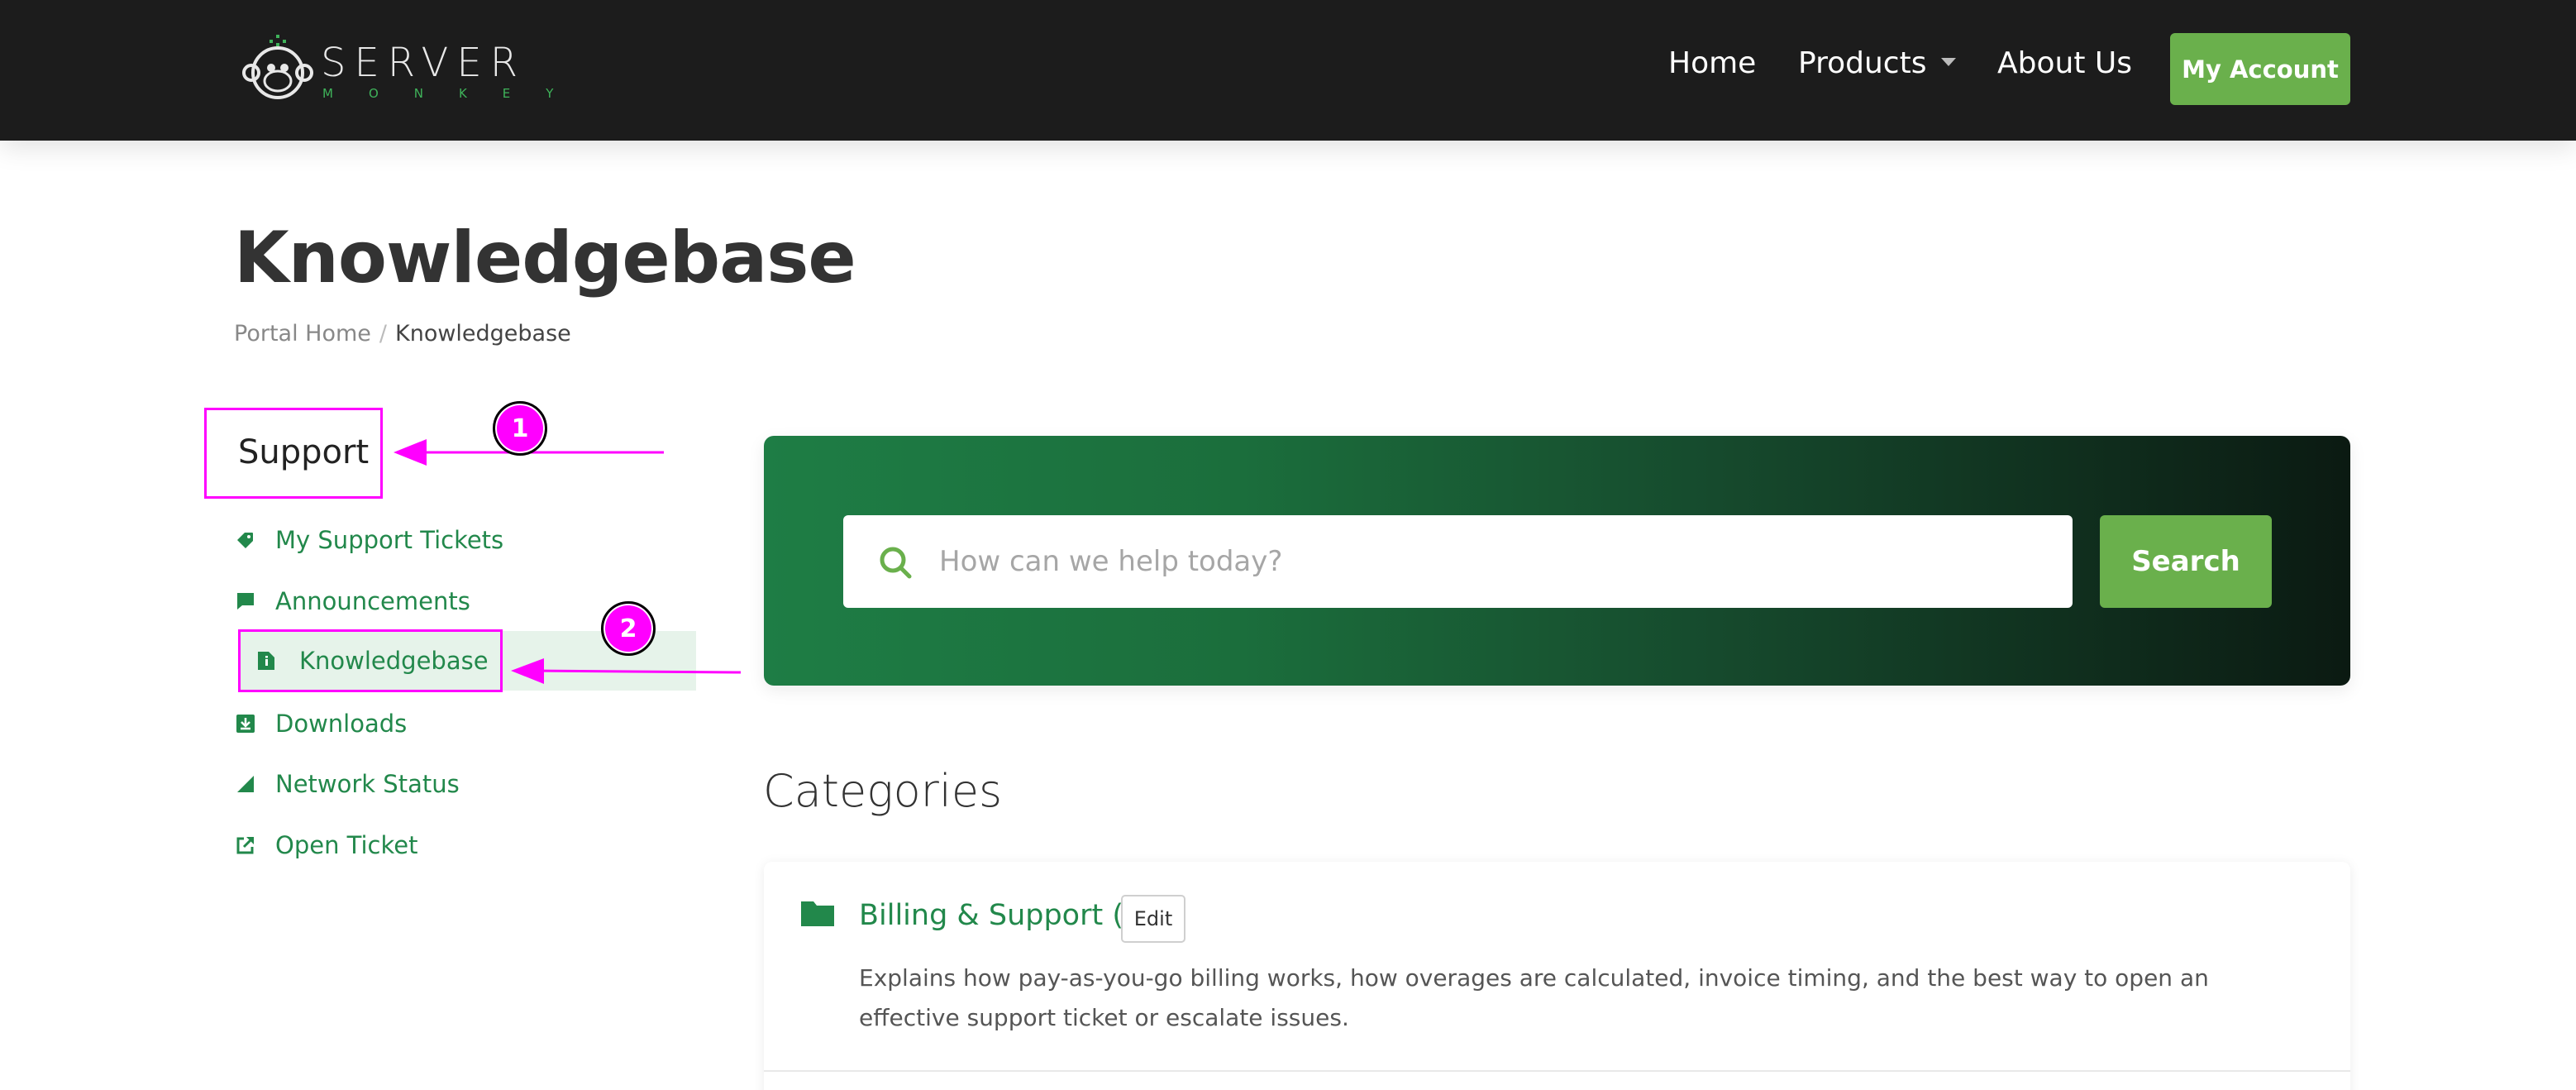  I want to click on caret-down-icon, so click(1949, 62).